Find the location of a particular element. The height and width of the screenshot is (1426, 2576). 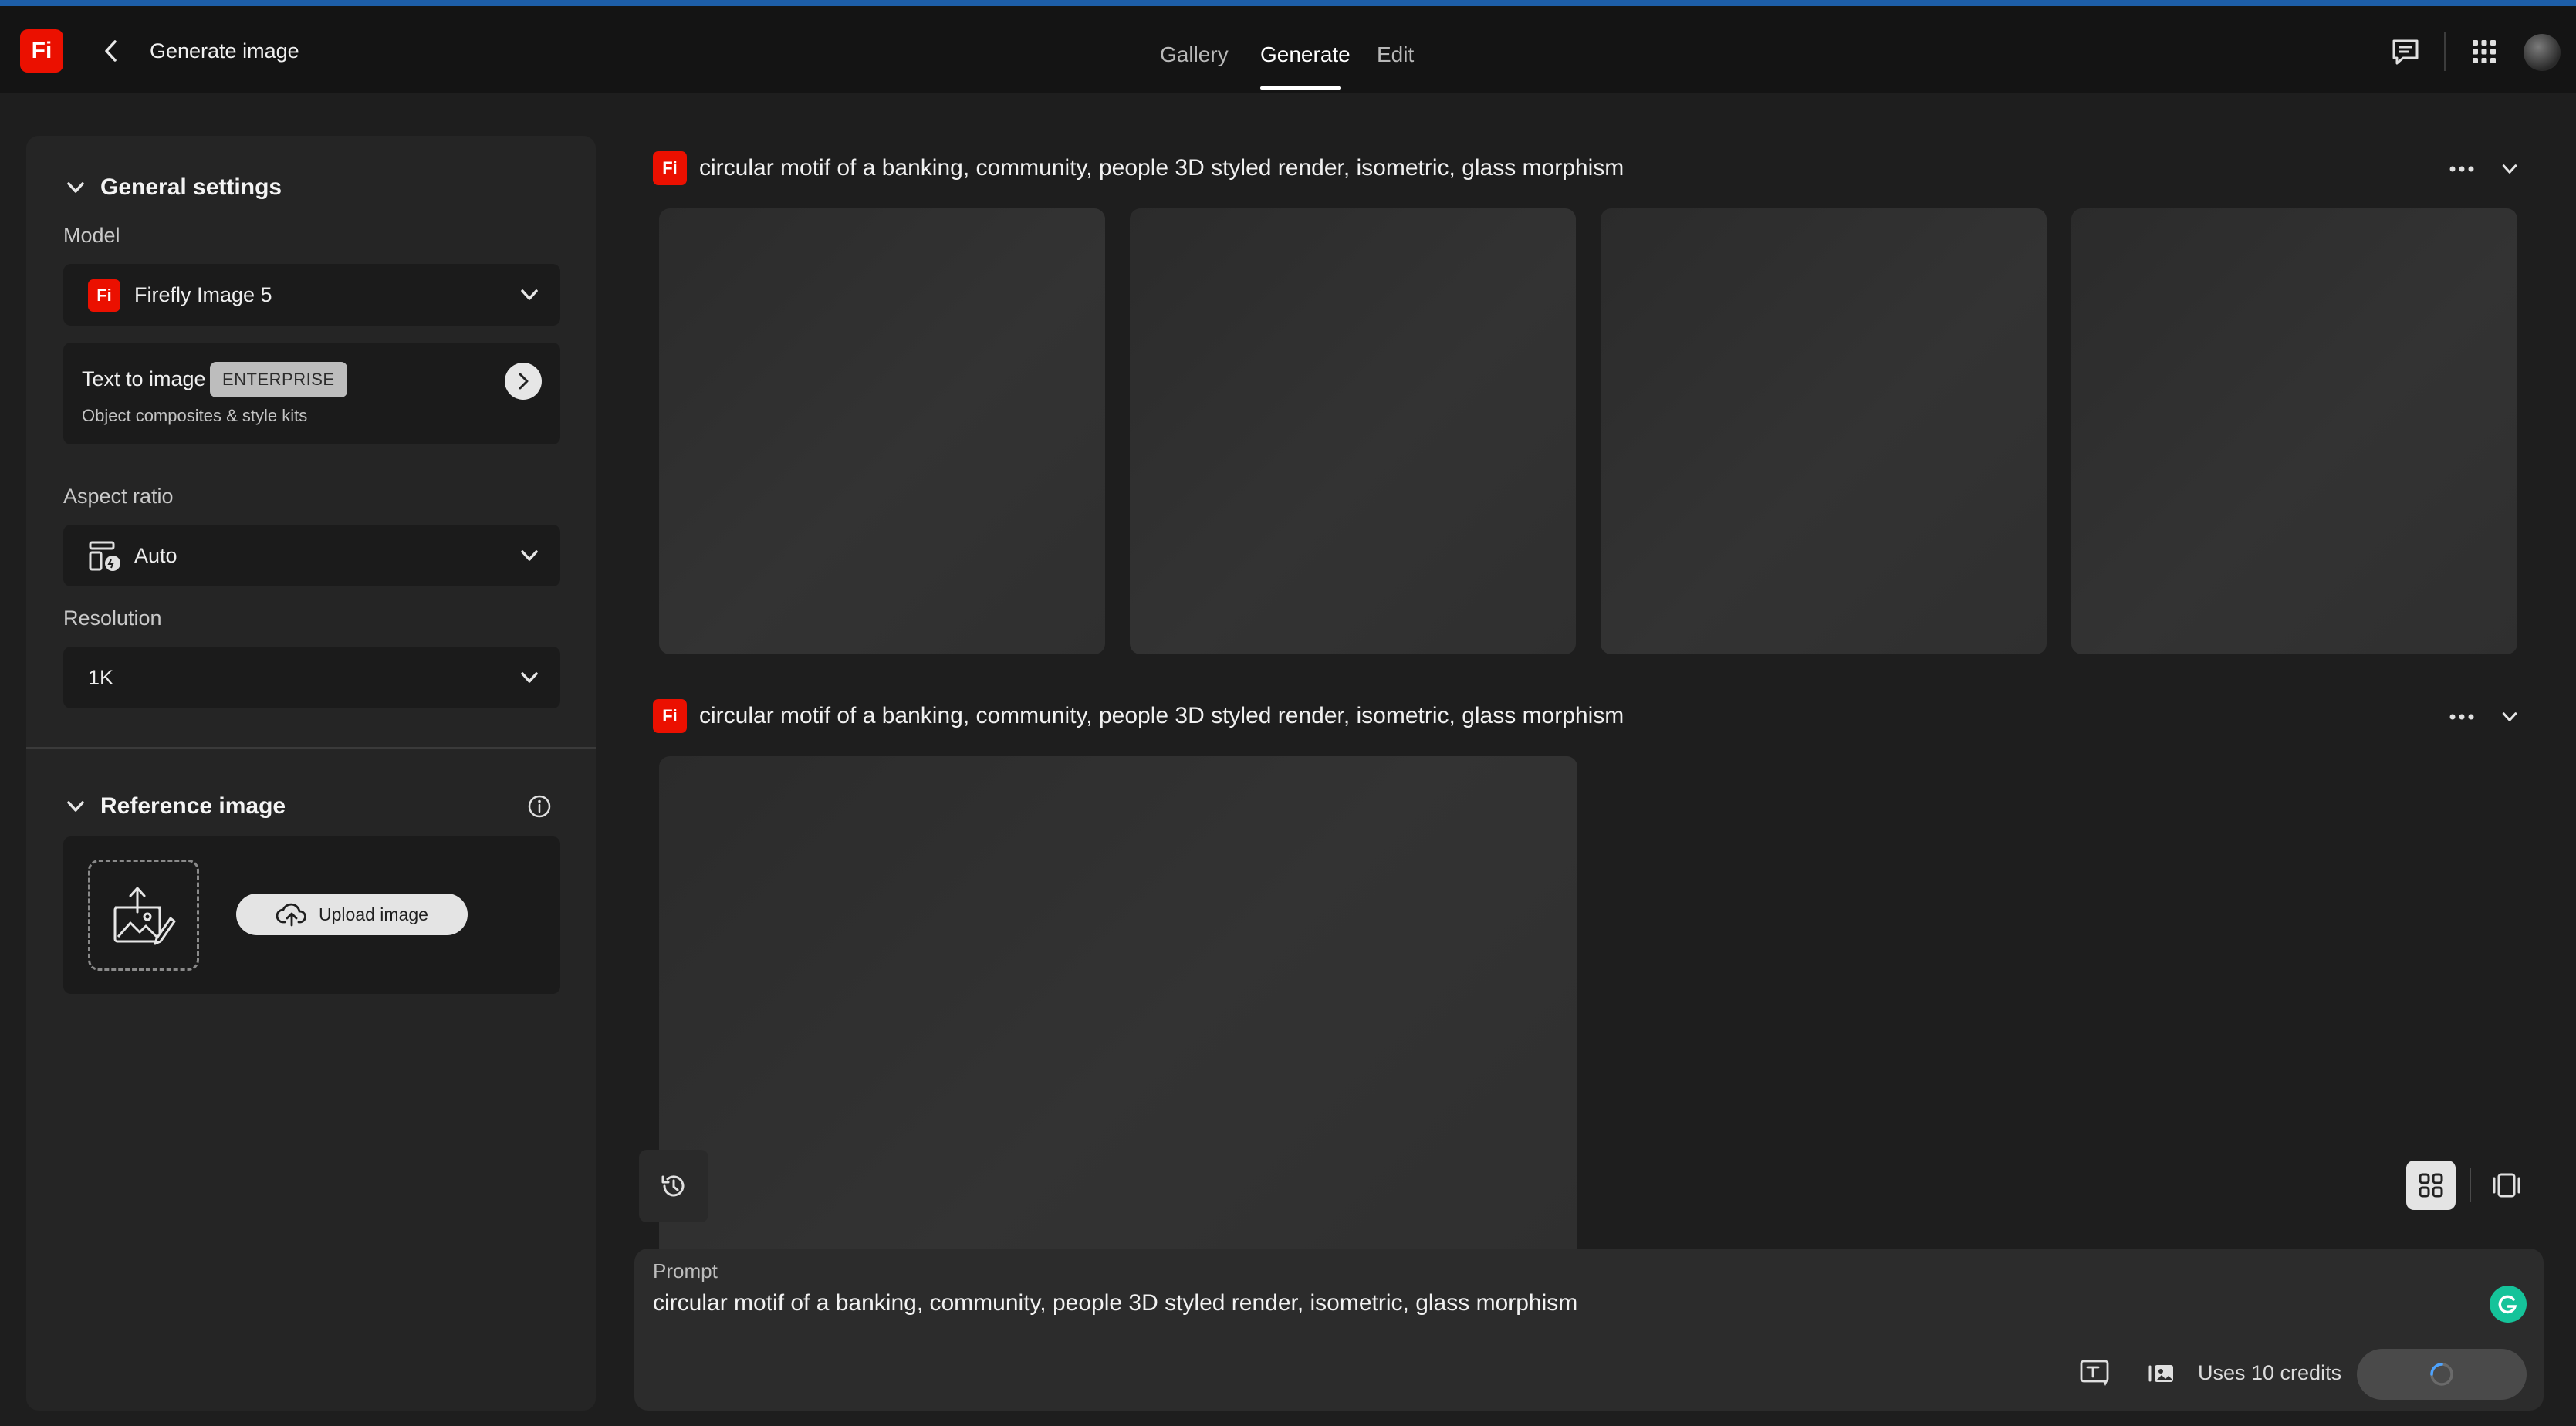

firefly-model-logo: Fi is located at coordinates (104, 296).